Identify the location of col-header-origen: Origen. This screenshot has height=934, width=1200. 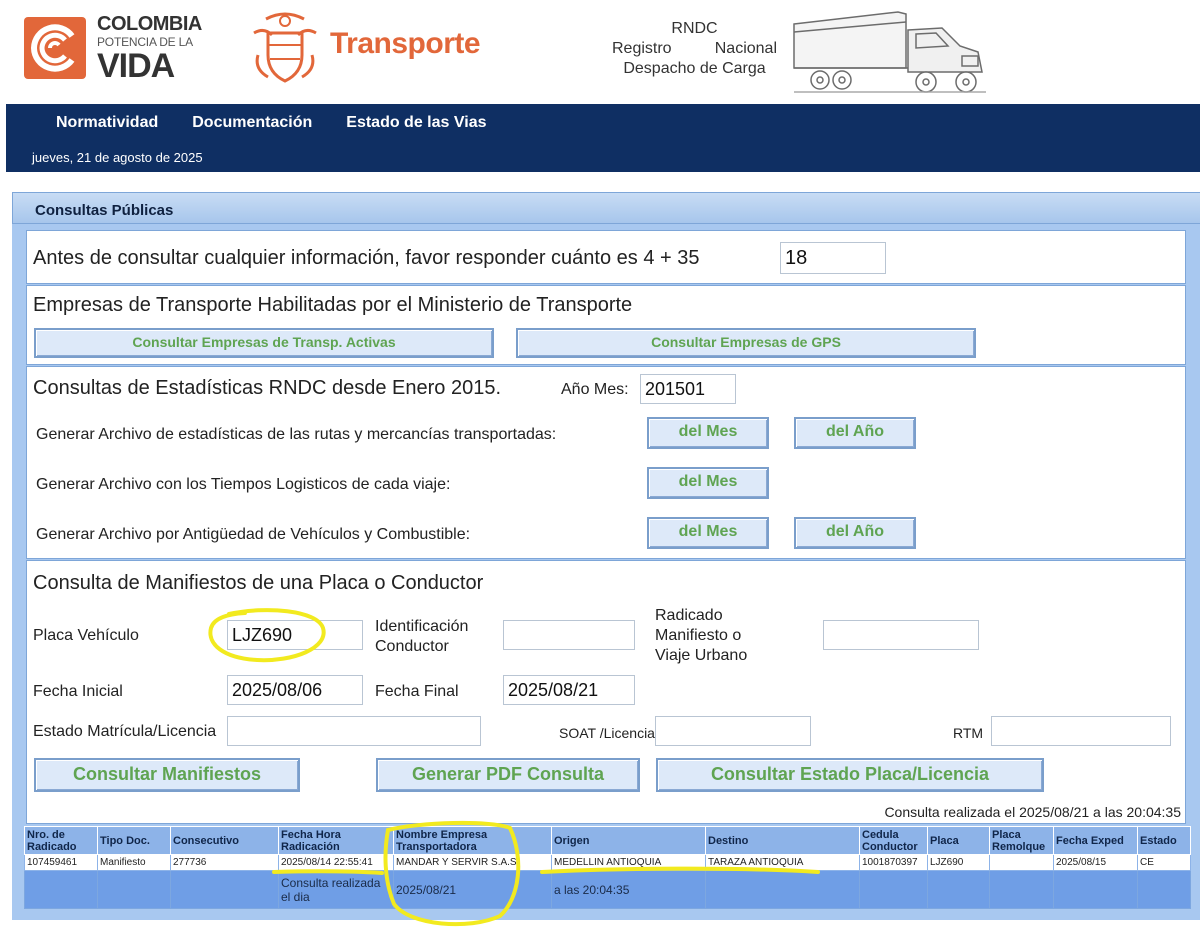
(628, 840).